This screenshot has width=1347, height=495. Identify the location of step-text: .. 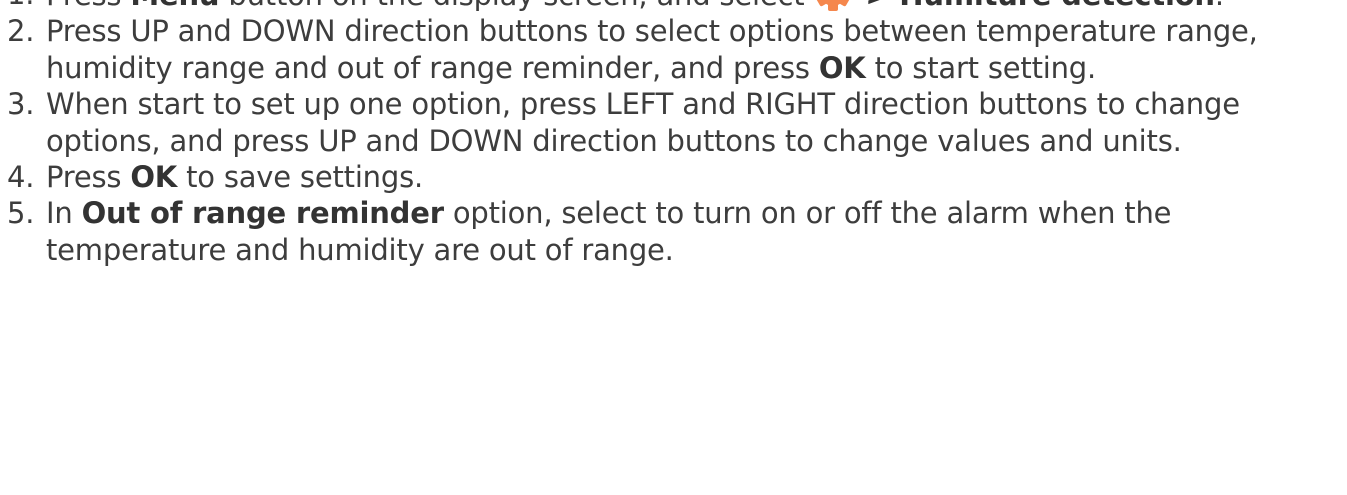
(1219, 6).